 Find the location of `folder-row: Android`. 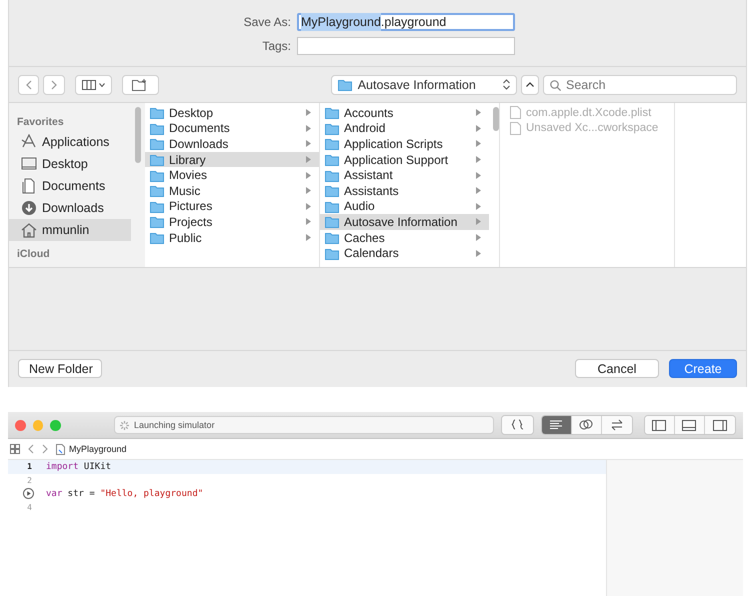

folder-row: Android is located at coordinates (404, 128).